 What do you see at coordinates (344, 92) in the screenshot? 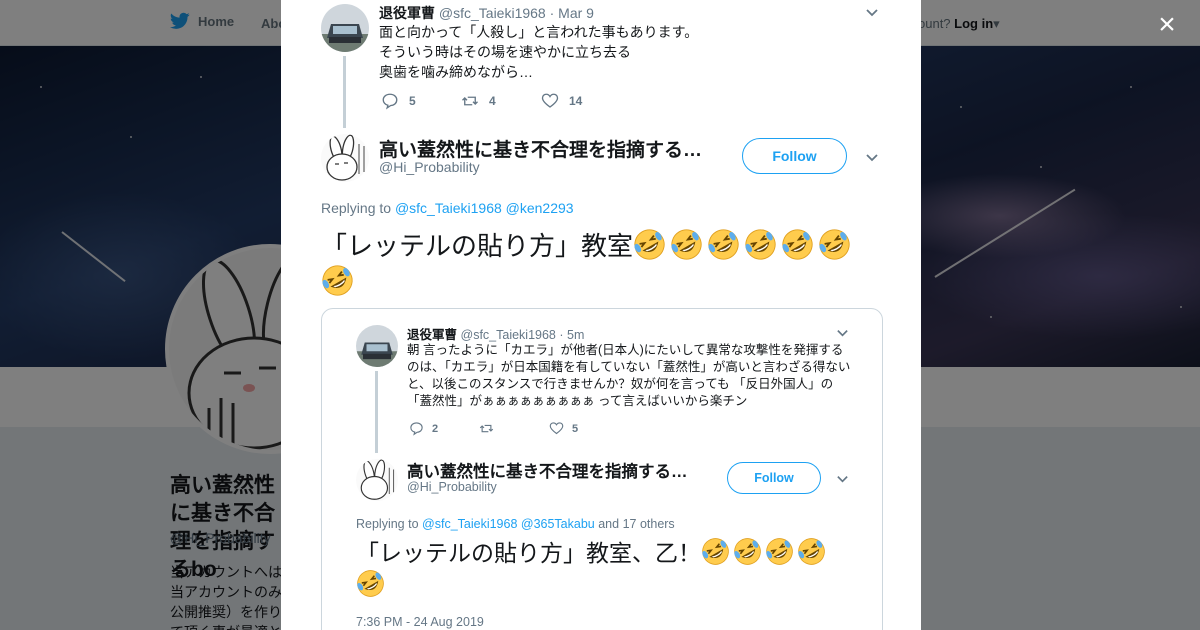
I see `thread-line` at bounding box center [344, 92].